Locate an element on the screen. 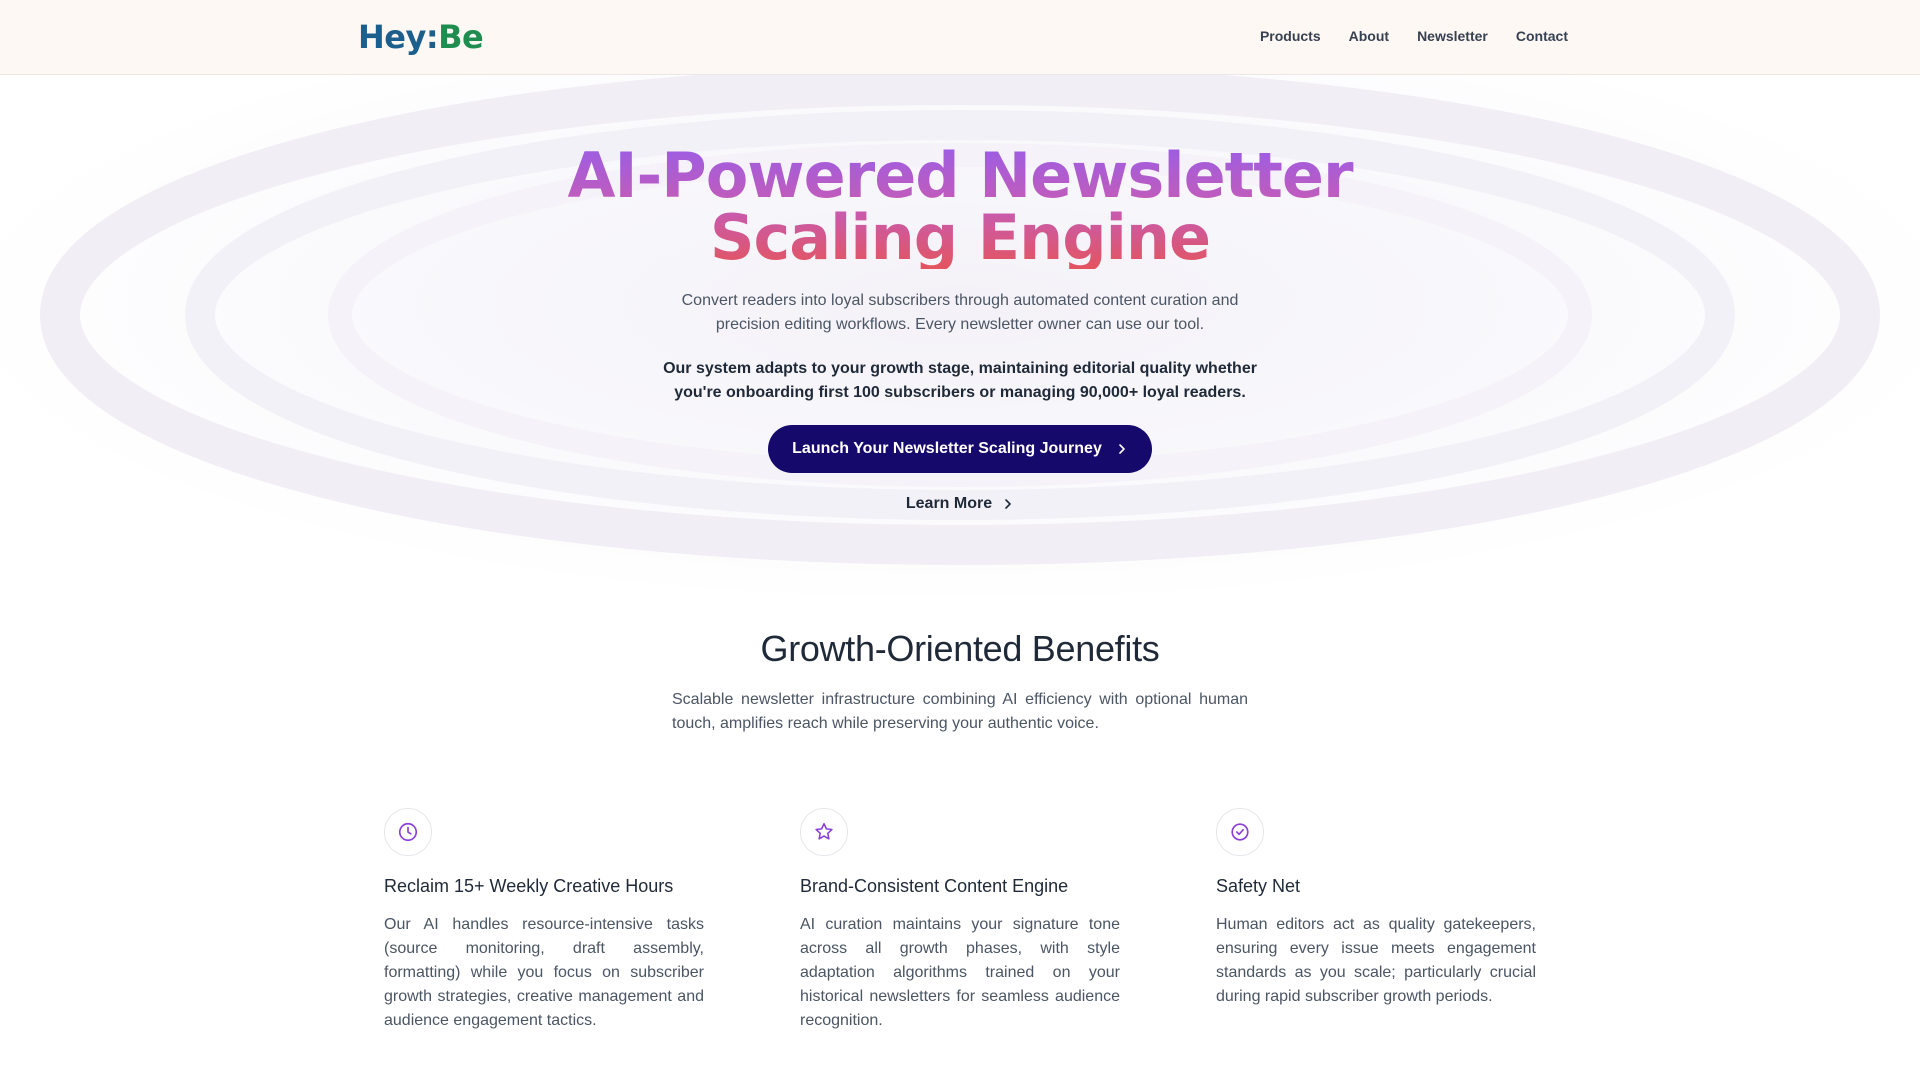  brand-logo: Hey:Be is located at coordinates (421, 37).